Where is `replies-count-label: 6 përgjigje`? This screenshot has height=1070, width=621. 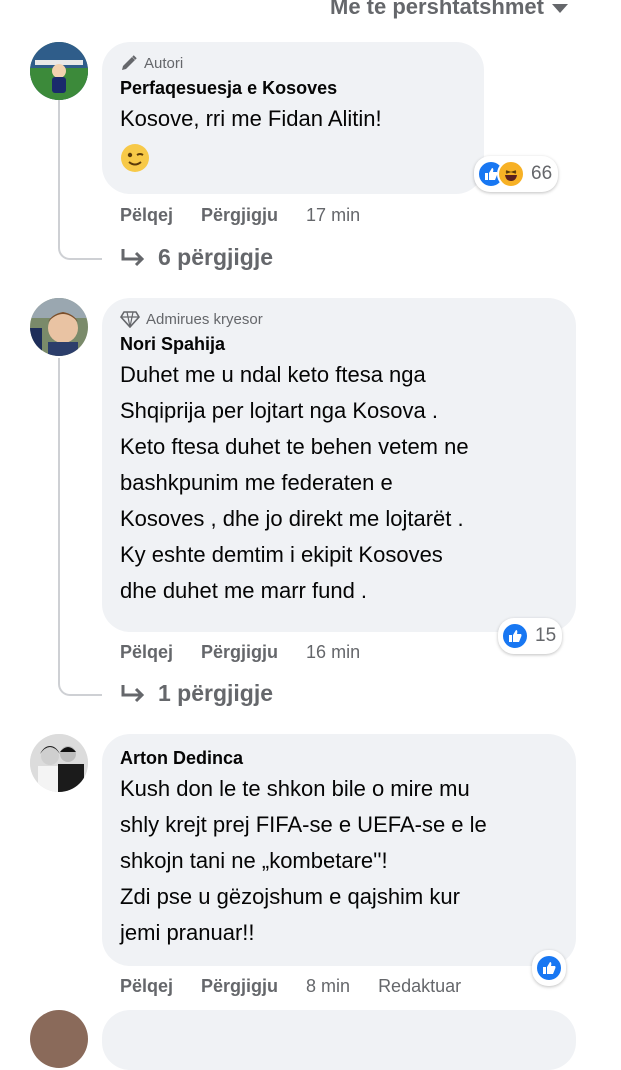 replies-count-label: 6 përgjigje is located at coordinates (216, 257).